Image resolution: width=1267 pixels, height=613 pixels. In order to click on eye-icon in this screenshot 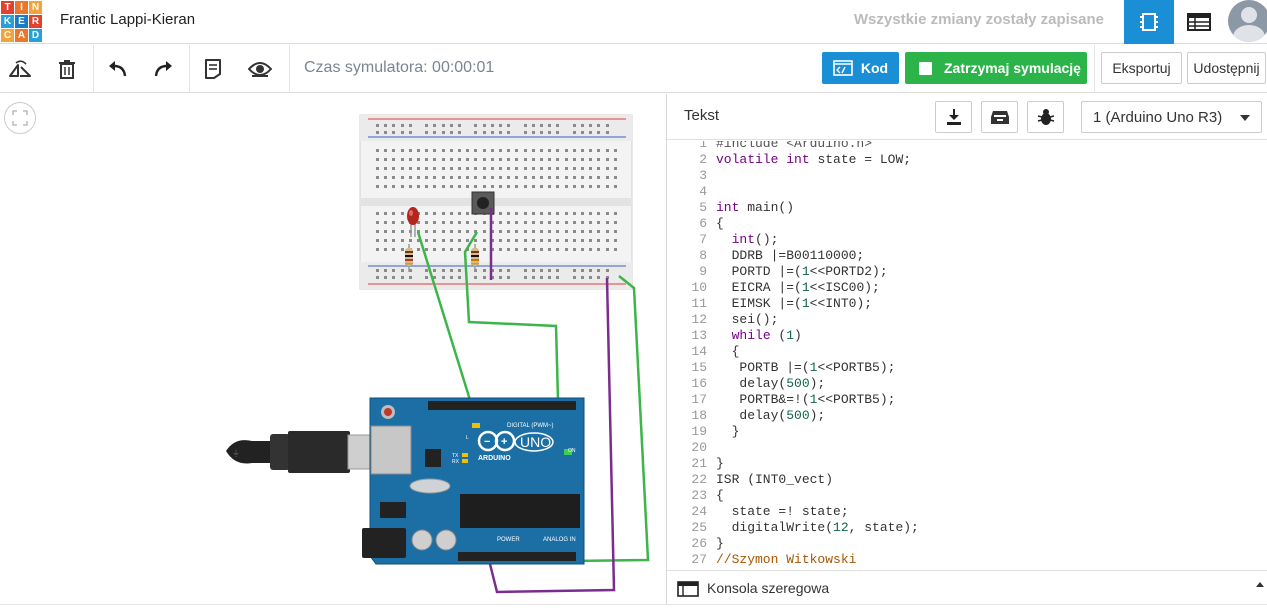, I will do `click(260, 69)`.